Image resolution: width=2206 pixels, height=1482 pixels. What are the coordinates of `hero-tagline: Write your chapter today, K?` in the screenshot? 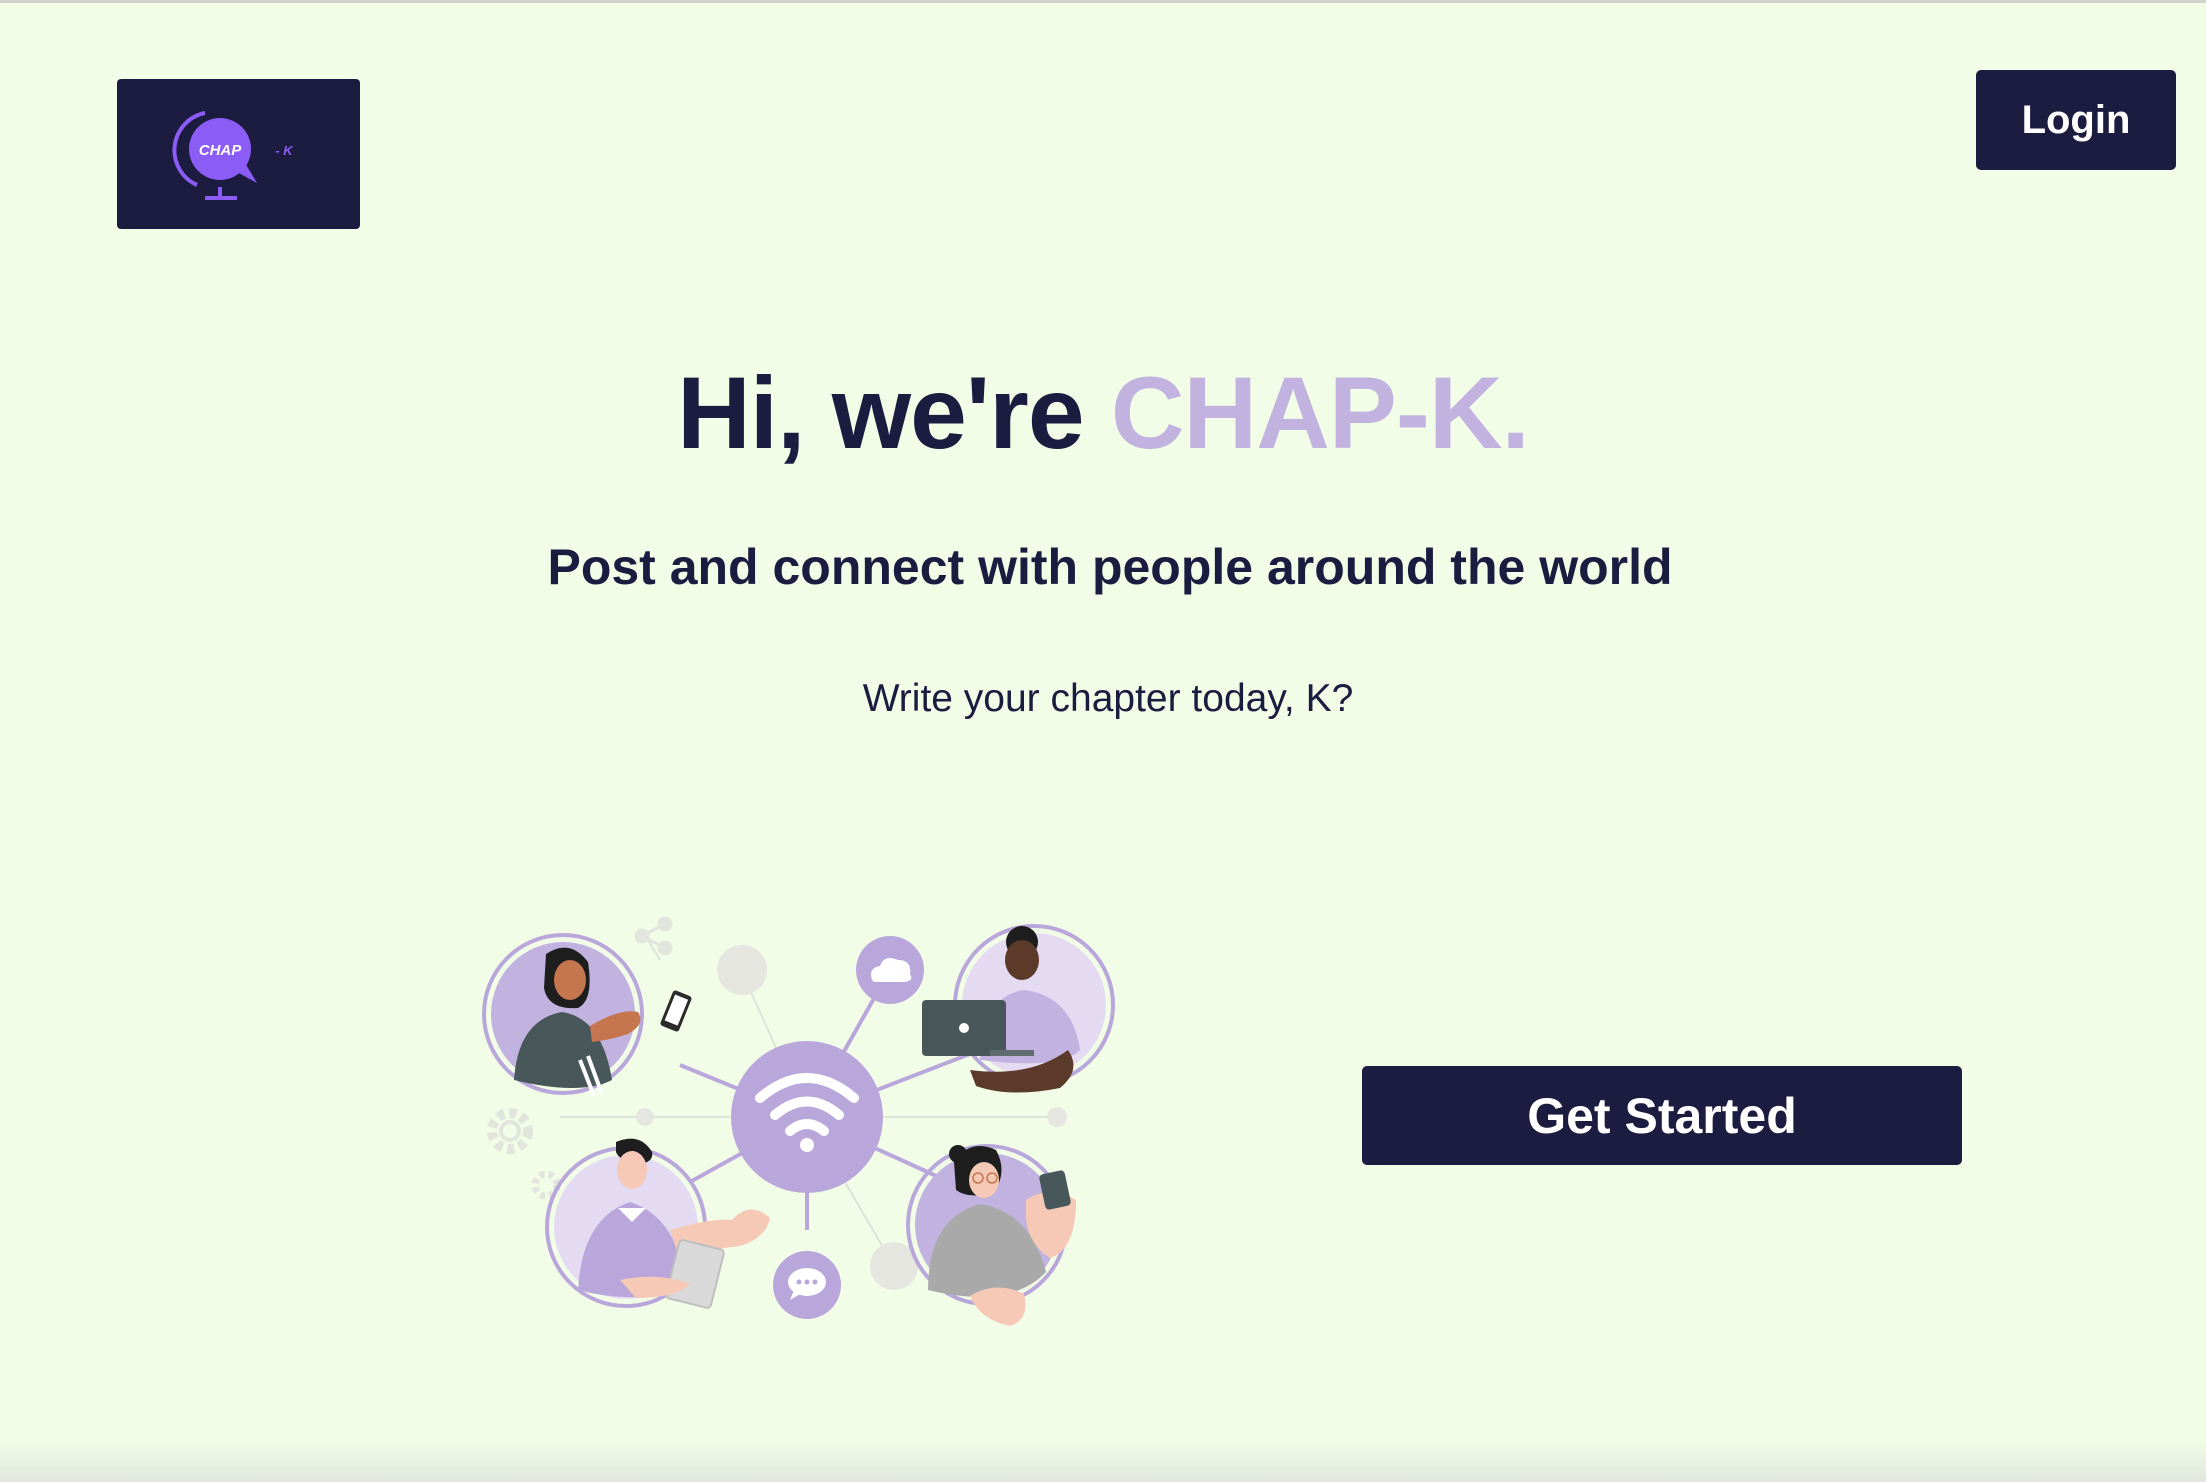 It's located at (1108, 698).